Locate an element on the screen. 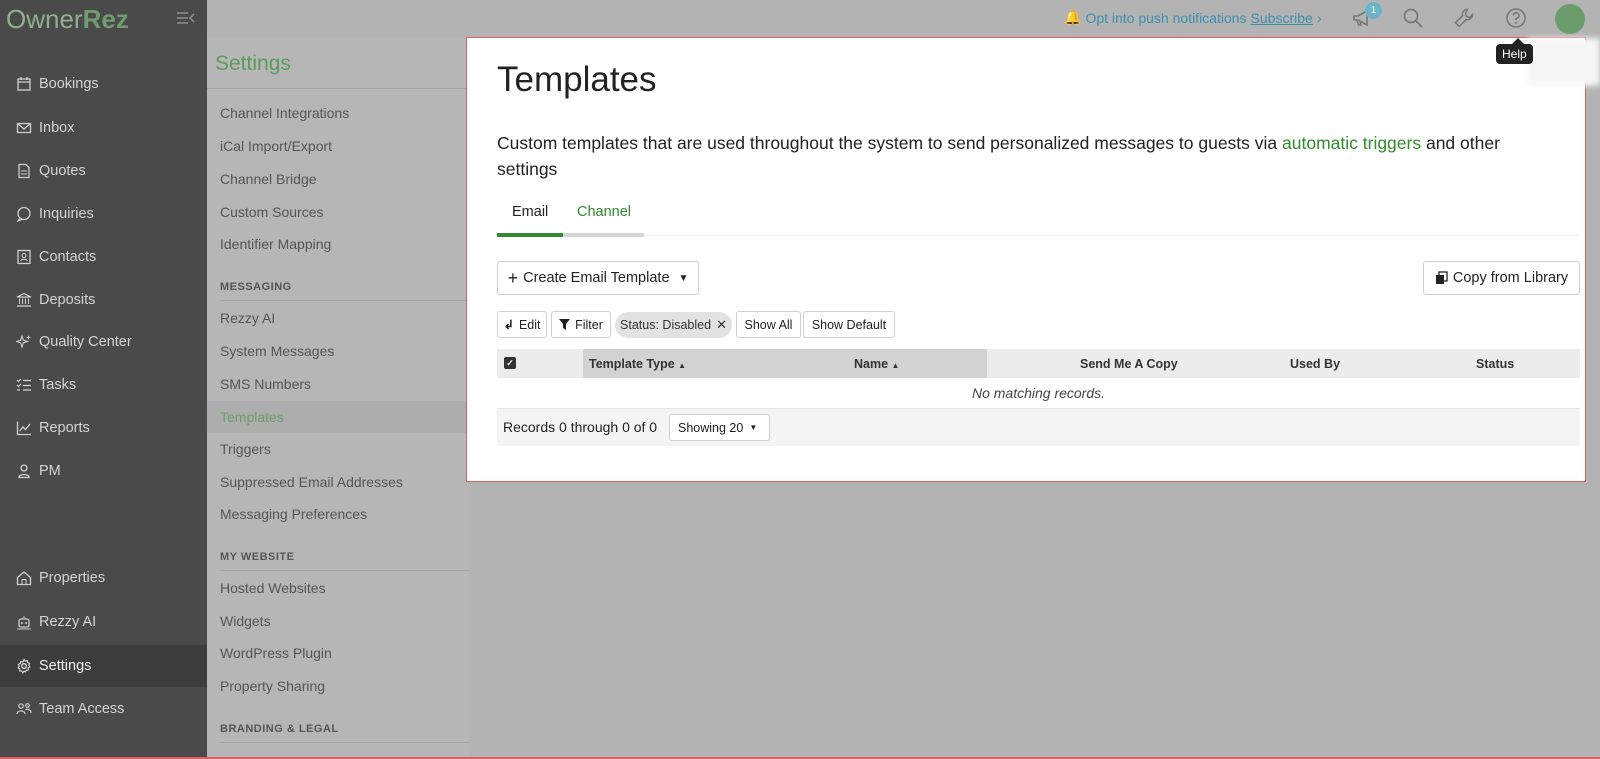 Image resolution: width=1600 pixels, height=759 pixels. tools-button is located at coordinates (1464, 18).